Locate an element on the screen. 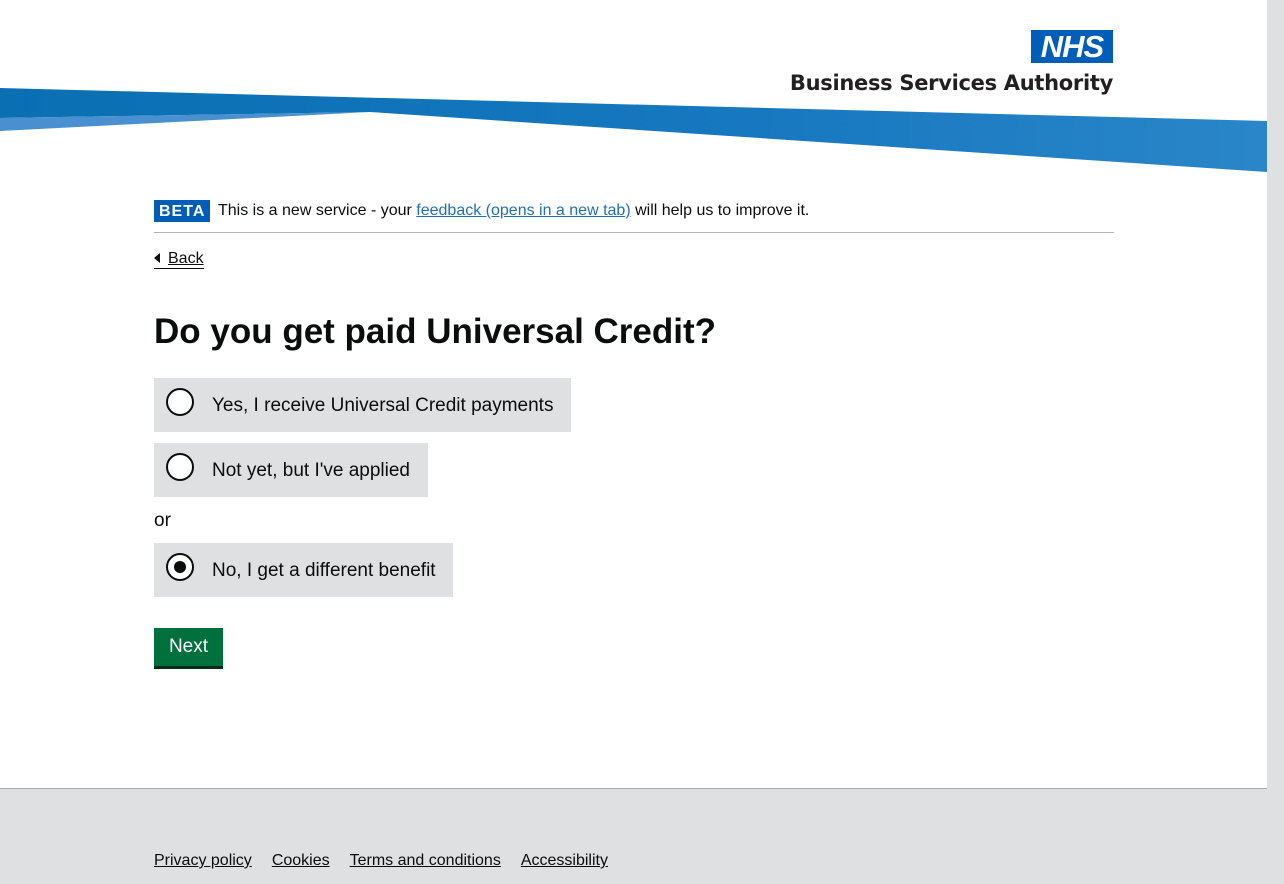 This screenshot has width=1284, height=884. cookies-link: Cookies is located at coordinates (301, 860).